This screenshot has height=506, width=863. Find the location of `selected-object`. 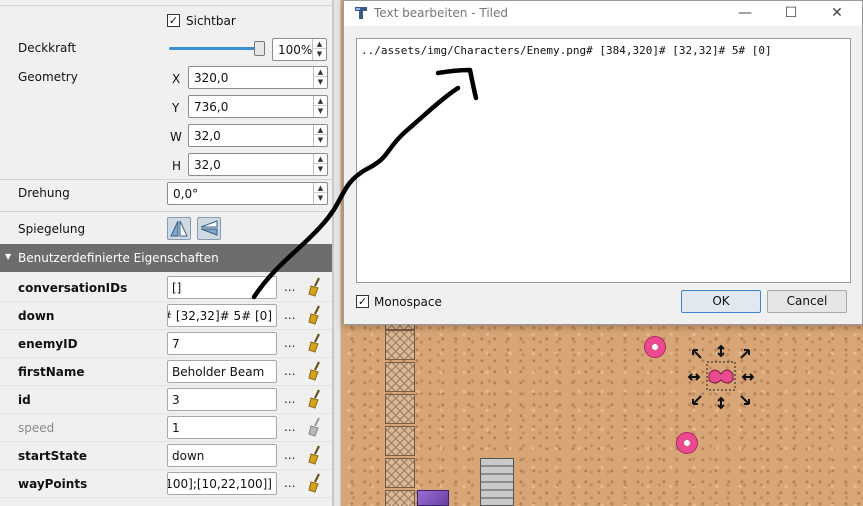

selected-object is located at coordinates (721, 377).